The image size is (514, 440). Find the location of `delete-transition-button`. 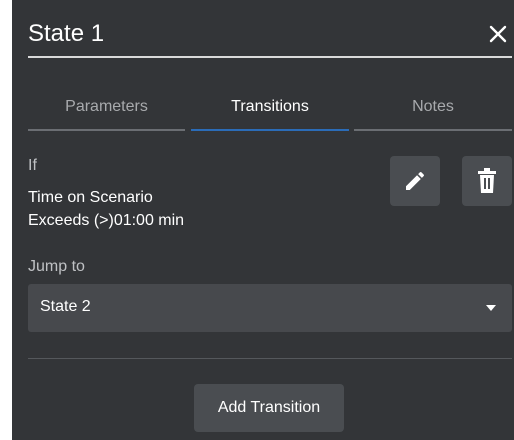

delete-transition-button is located at coordinates (487, 181).